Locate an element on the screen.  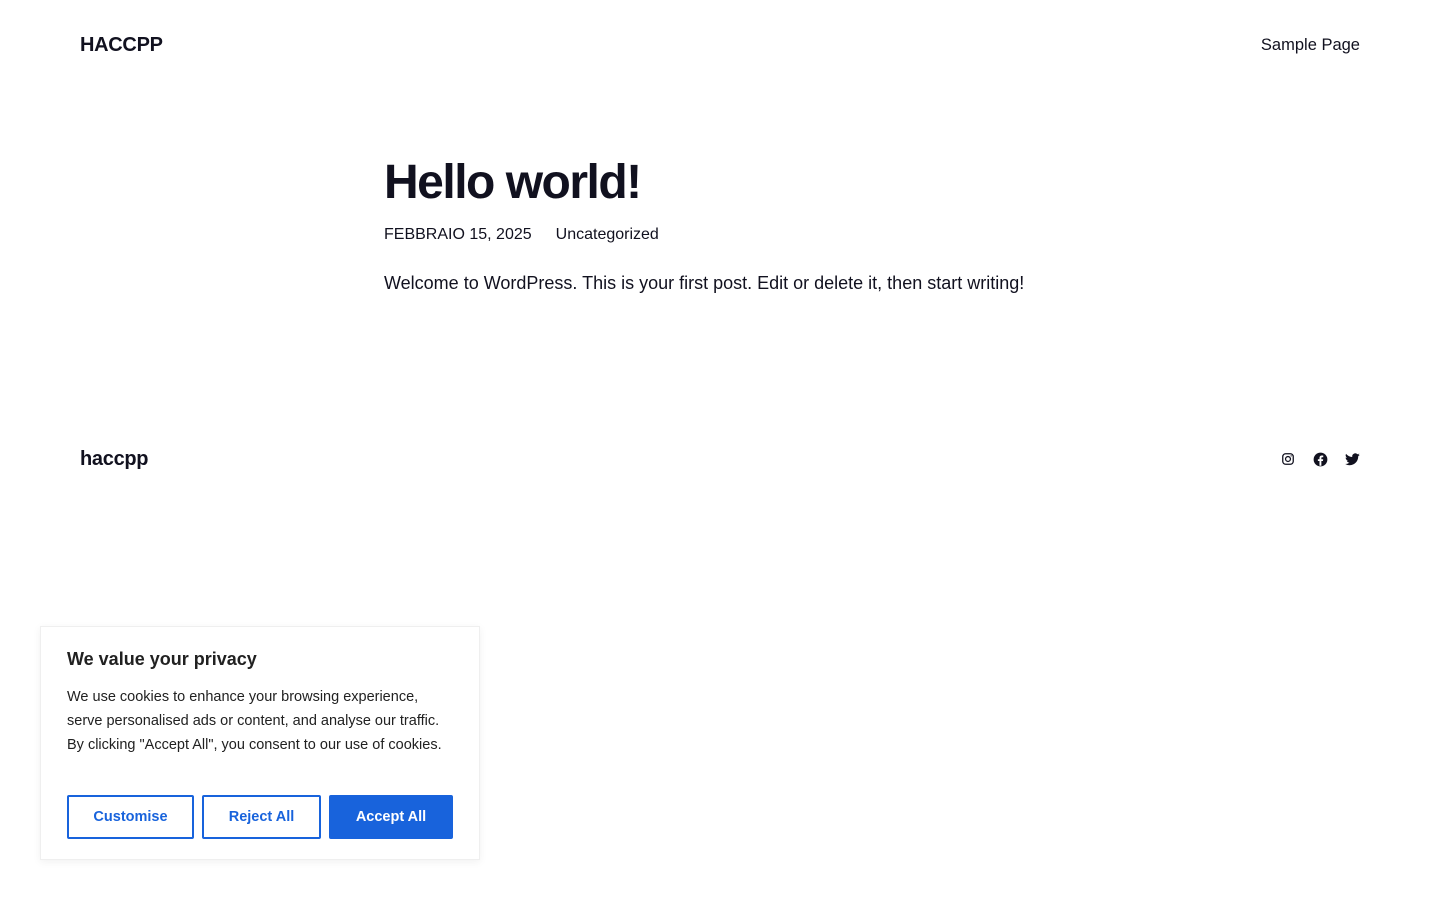
twitter-link is located at coordinates (1352, 459).